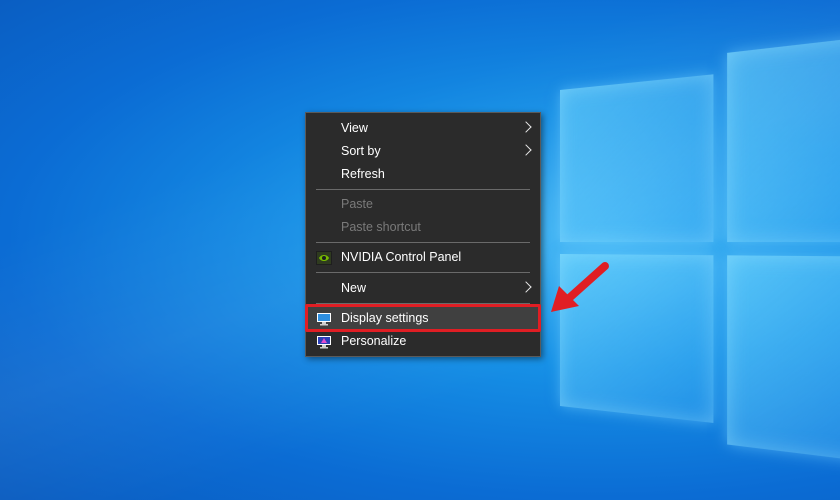  What do you see at coordinates (423, 151) in the screenshot?
I see `menu-item-sort-by: Sort by` at bounding box center [423, 151].